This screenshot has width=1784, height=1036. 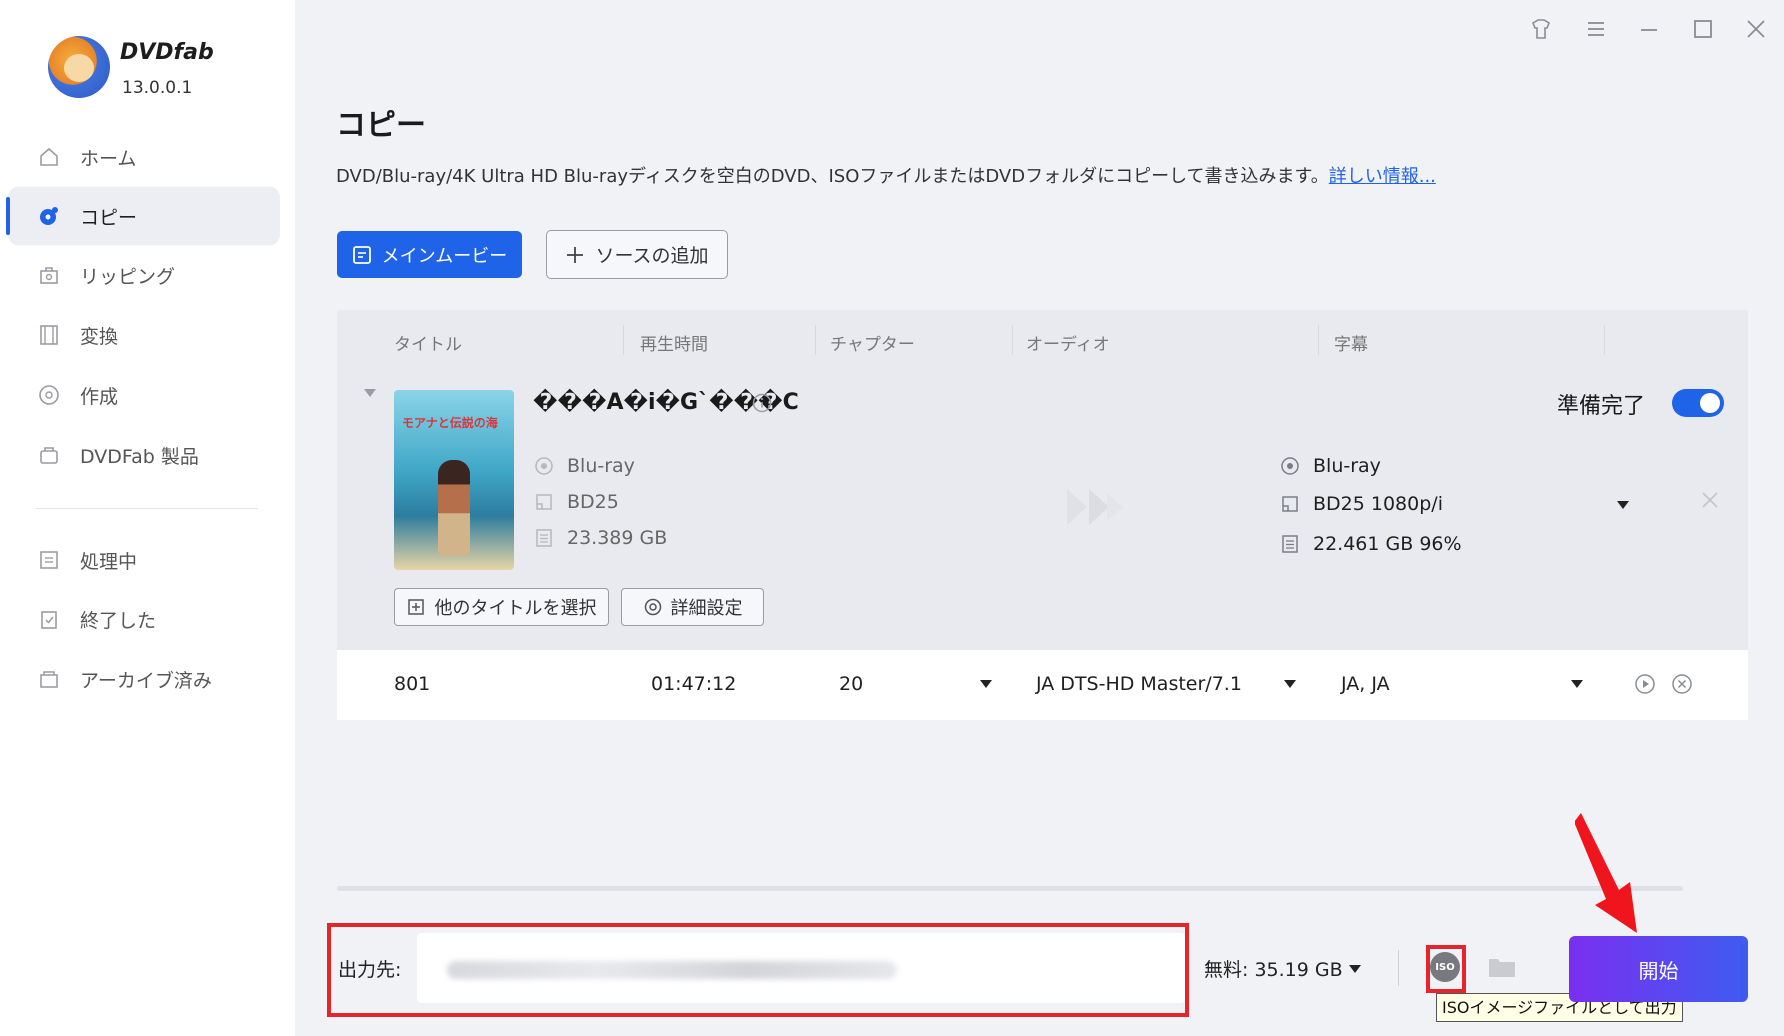 I want to click on free-space-label: 無料: 35.19 GB, so click(x=1273, y=970).